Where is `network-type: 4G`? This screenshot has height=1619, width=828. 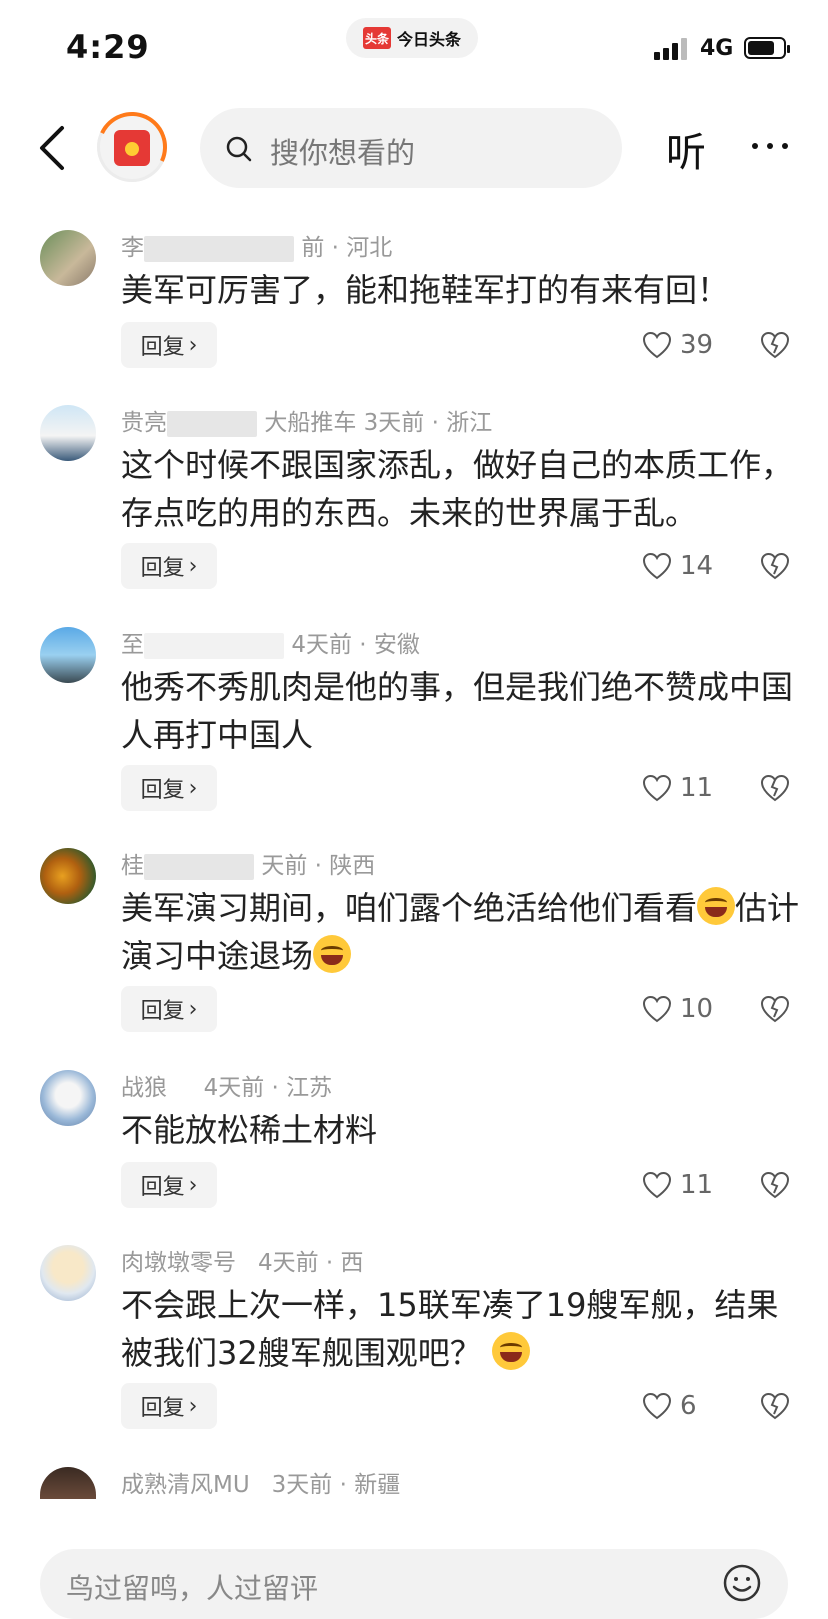 network-type: 4G is located at coordinates (717, 48).